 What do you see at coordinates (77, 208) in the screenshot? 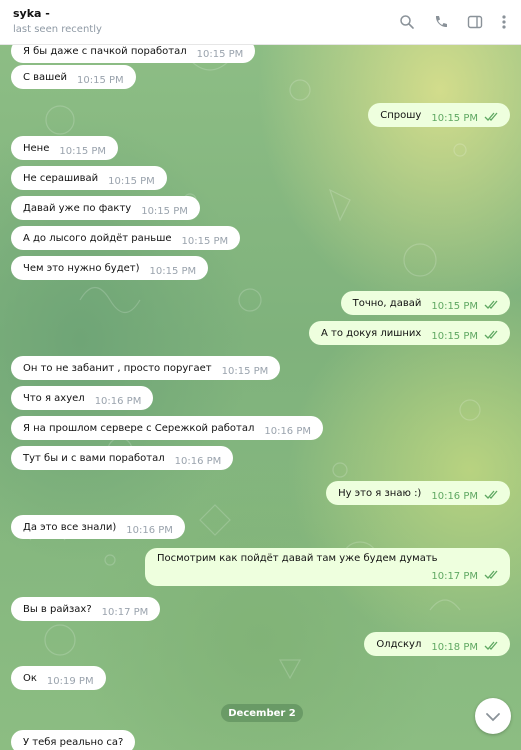
I see `message-text: Давай уже по факту` at bounding box center [77, 208].